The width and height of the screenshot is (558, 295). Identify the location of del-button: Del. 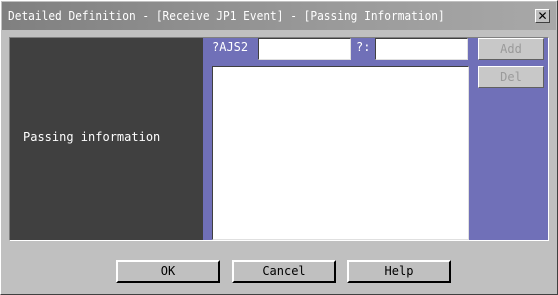
(511, 77).